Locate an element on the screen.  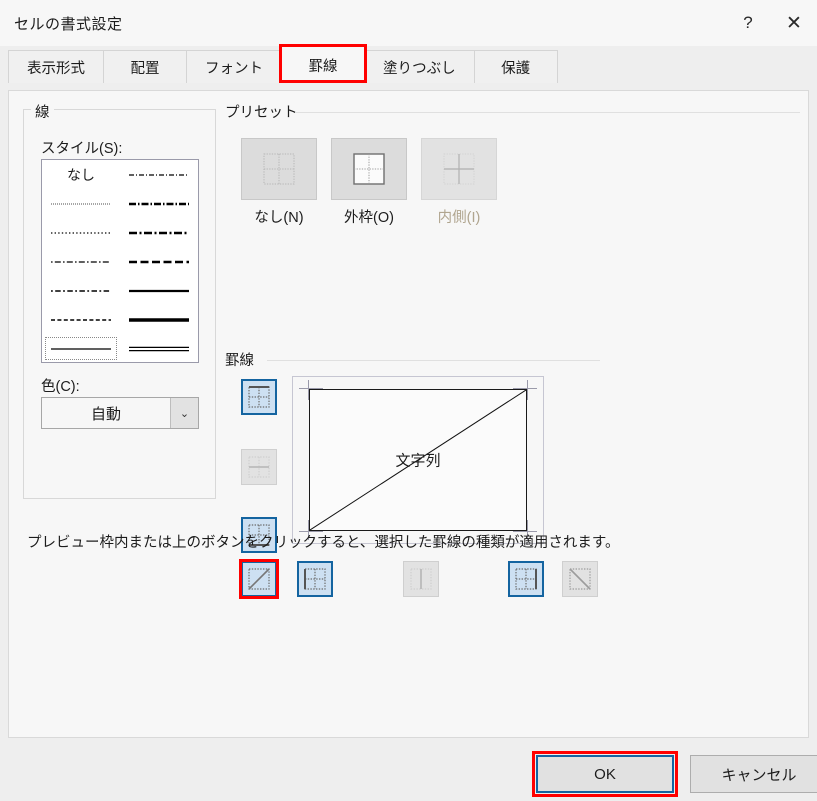
tab-font: フォント is located at coordinates (234, 66).